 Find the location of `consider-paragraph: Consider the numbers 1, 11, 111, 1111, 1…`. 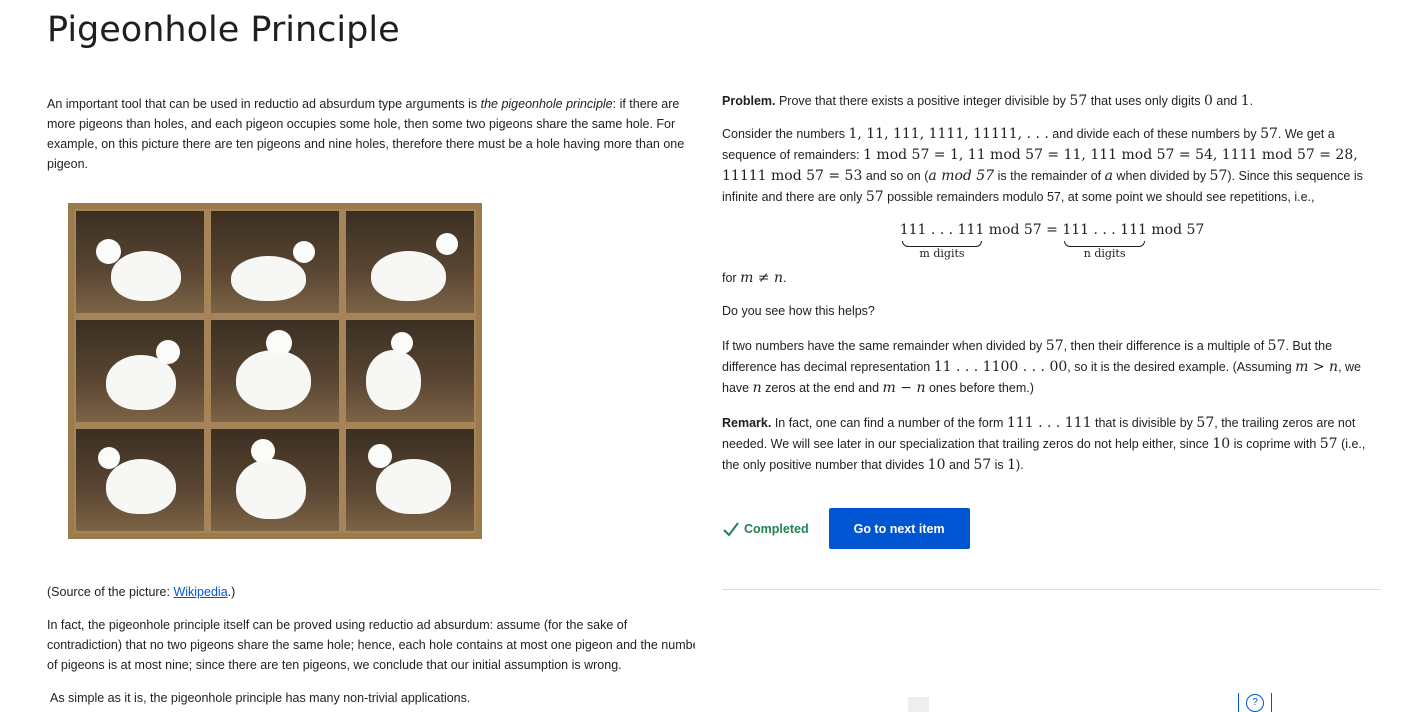

consider-paragraph: Consider the numbers 1, 11, 111, 1111, 1… is located at coordinates (1052, 166).